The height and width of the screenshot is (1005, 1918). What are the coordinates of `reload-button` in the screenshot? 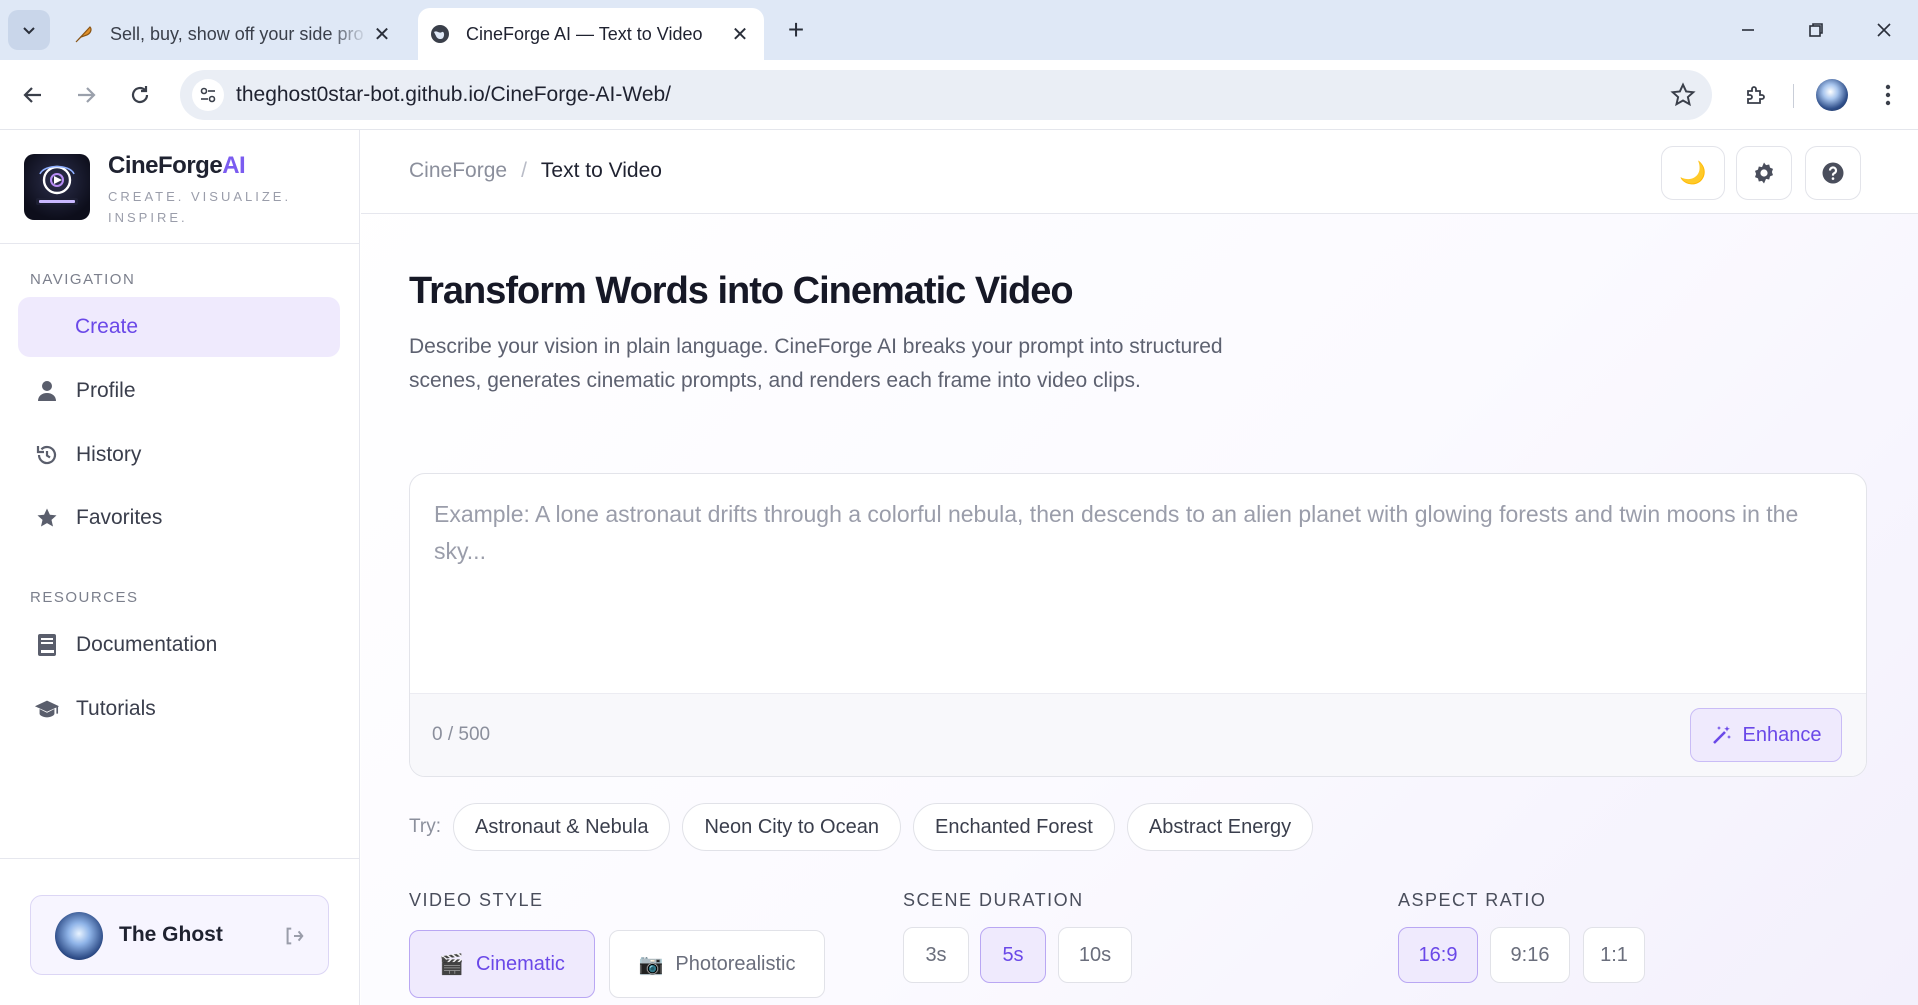 It's located at (140, 95).